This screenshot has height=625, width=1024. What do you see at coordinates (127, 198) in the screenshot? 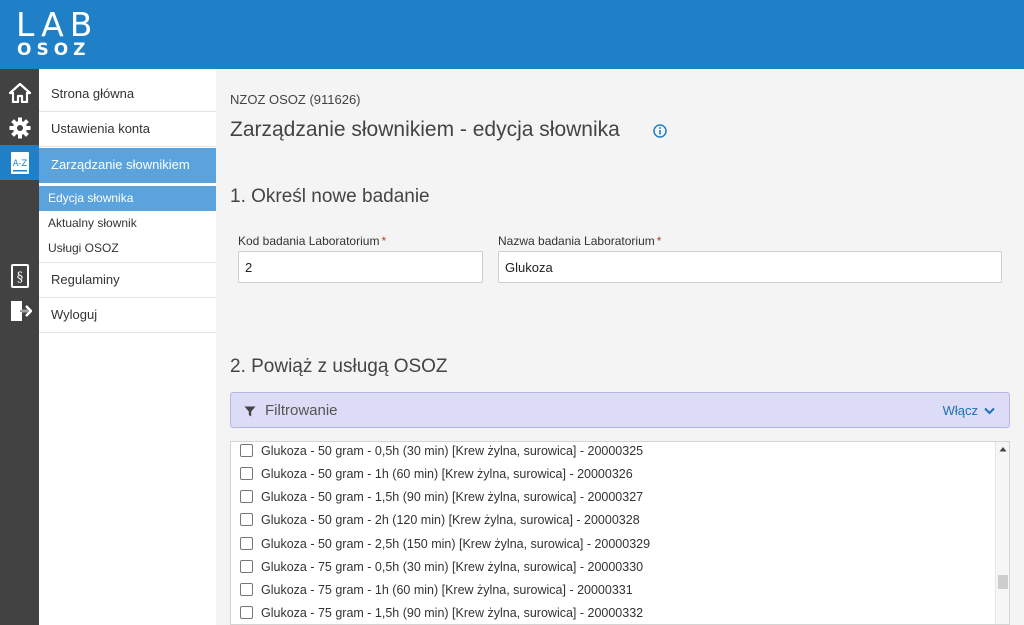
I see `subnav-item-edit-dictionary: Edycja słownika` at bounding box center [127, 198].